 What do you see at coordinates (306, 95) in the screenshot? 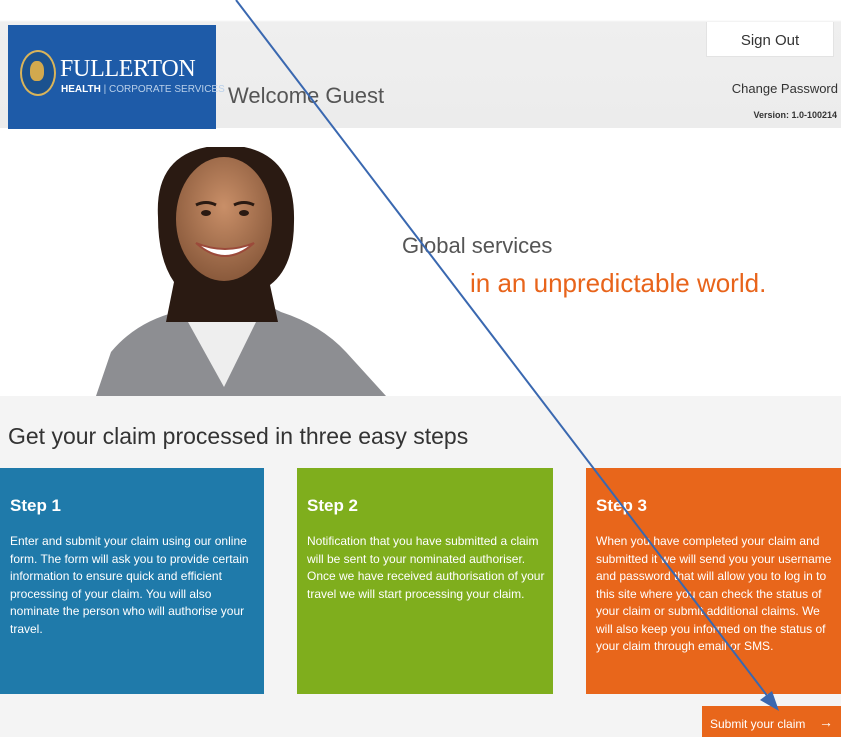
I see `welcome-text: Welcome Guest` at bounding box center [306, 95].